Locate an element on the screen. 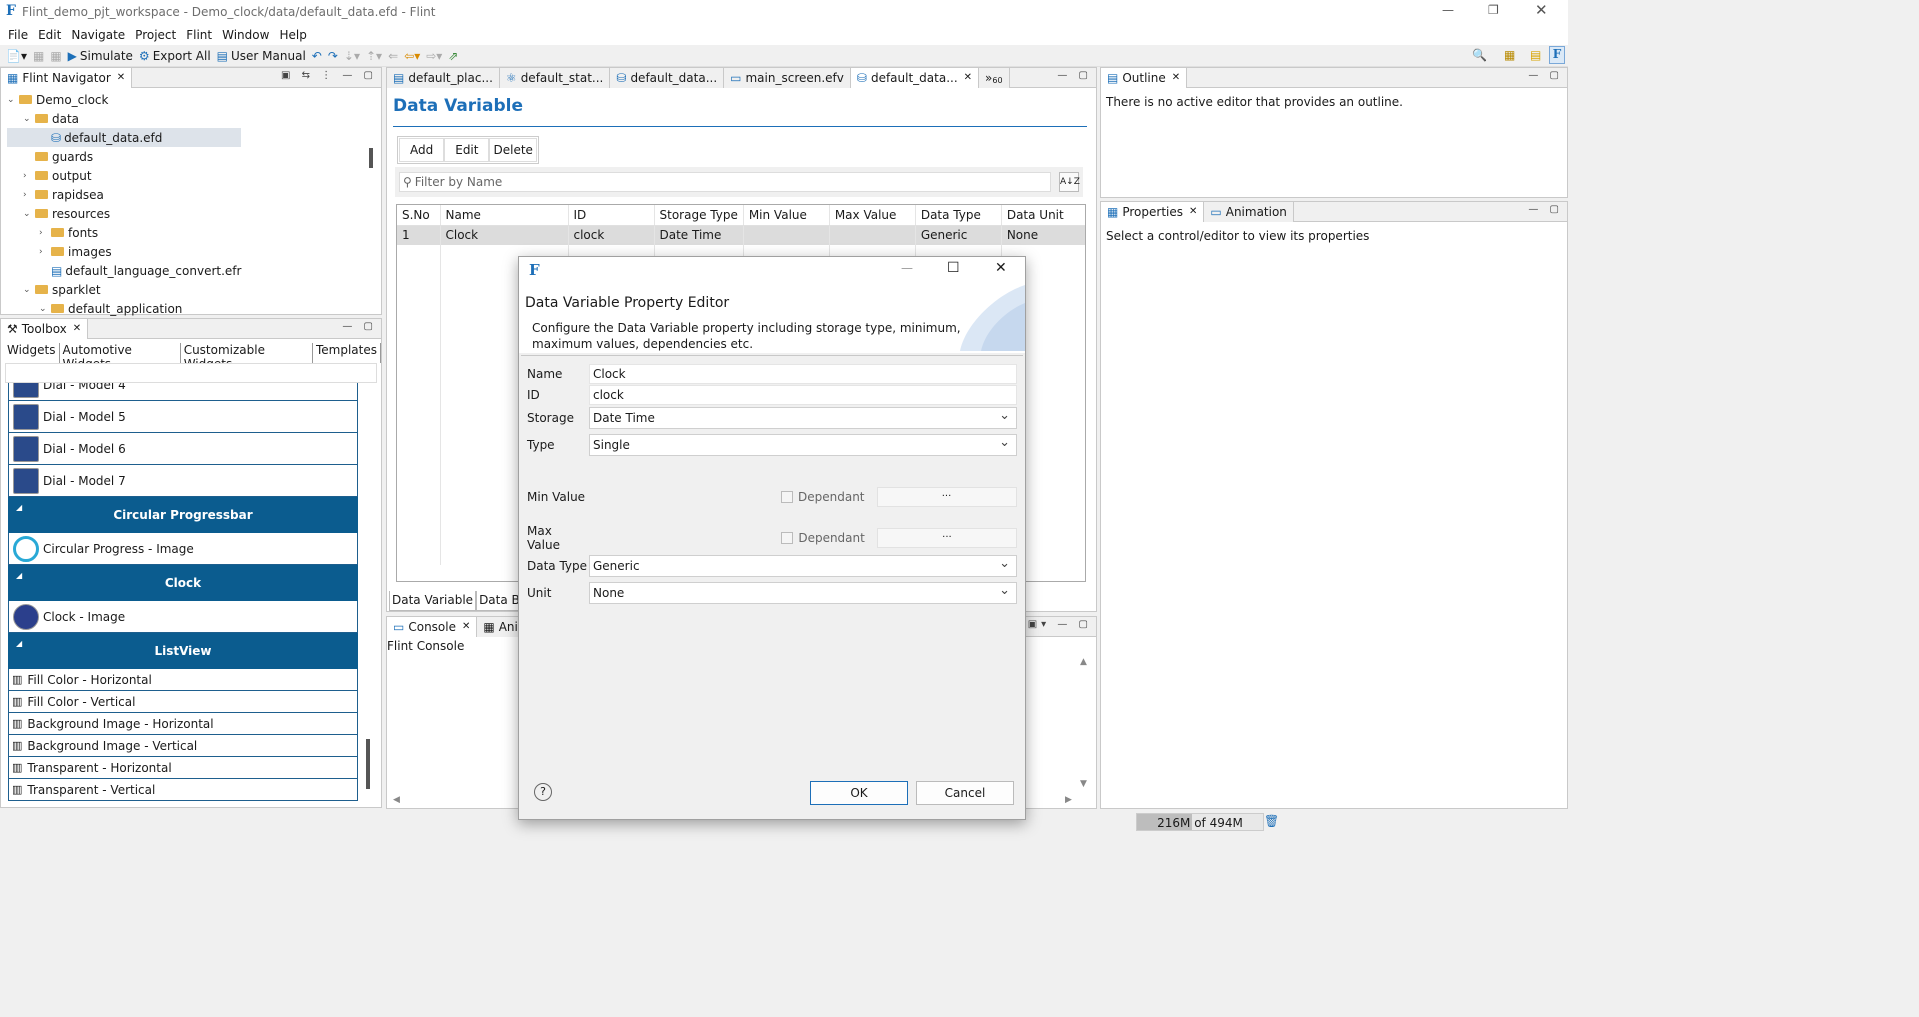  pin-editor-icon: ⇗ is located at coordinates (453, 56).